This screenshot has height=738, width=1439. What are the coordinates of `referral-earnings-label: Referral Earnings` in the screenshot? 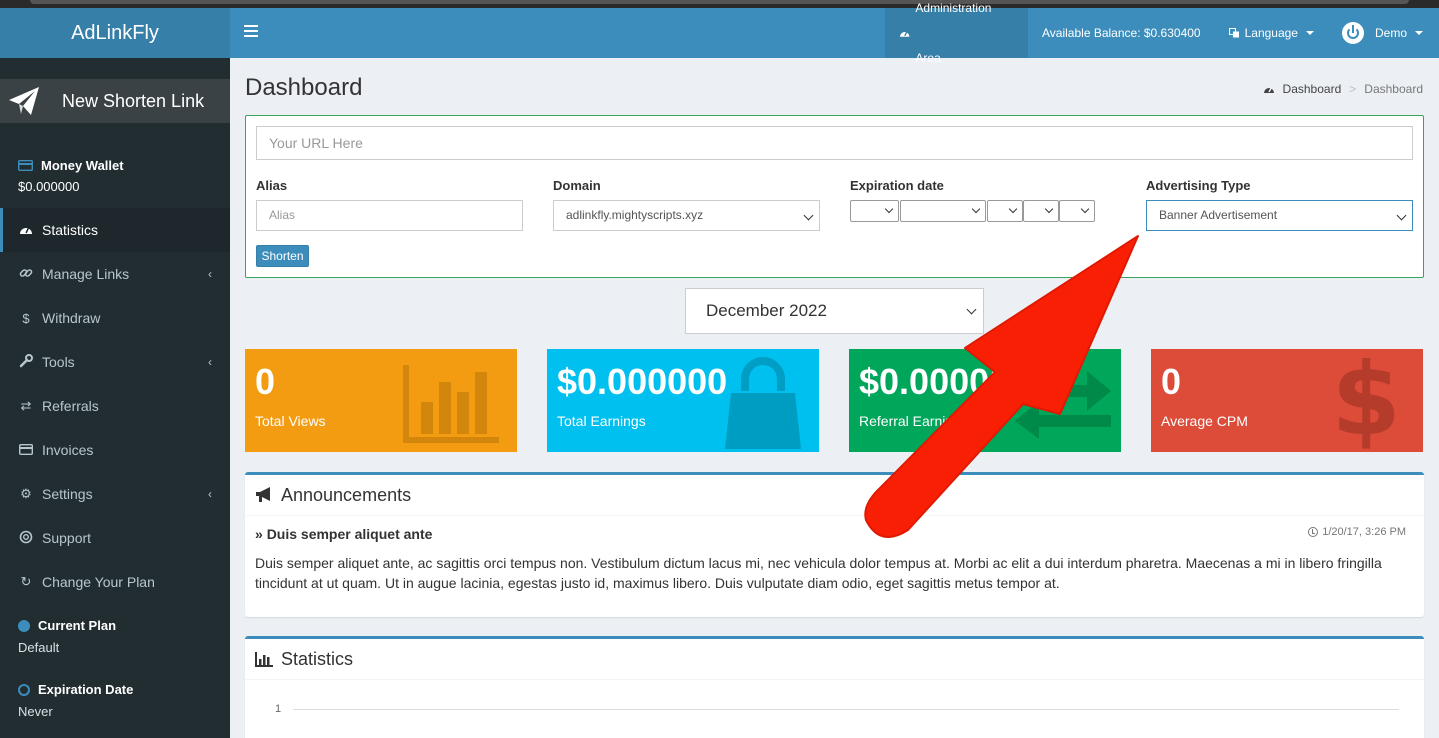 It's located at (913, 421).